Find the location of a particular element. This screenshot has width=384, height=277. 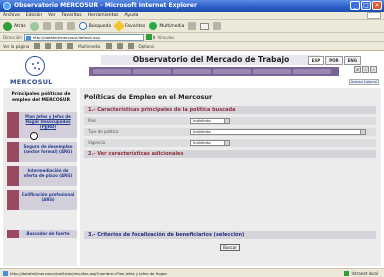

chevron-down-icon is located at coordinates (226, 121).